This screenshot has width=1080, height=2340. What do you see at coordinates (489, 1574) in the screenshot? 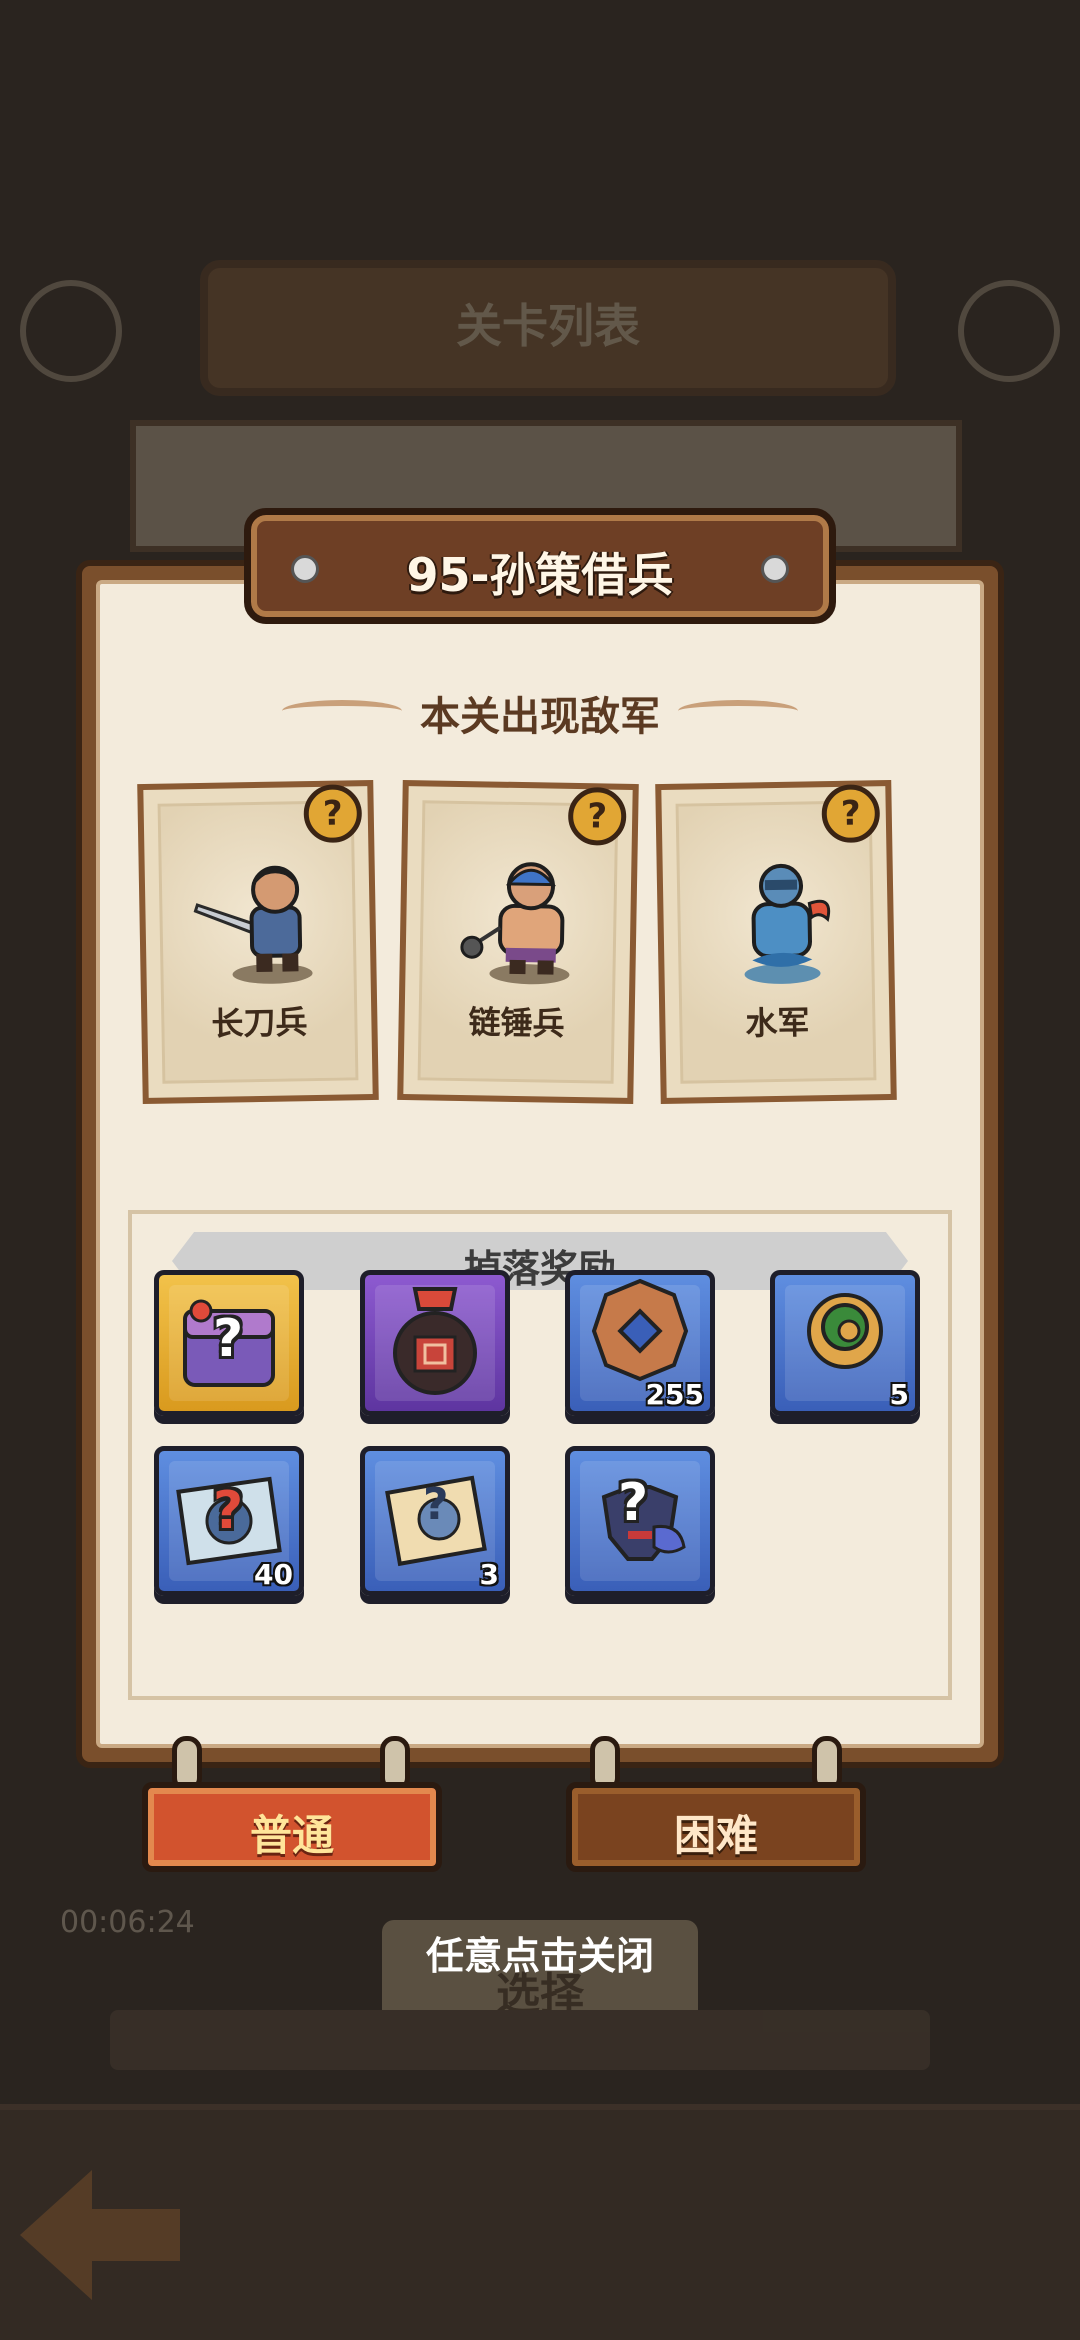
I see `item-count: 3` at bounding box center [489, 1574].